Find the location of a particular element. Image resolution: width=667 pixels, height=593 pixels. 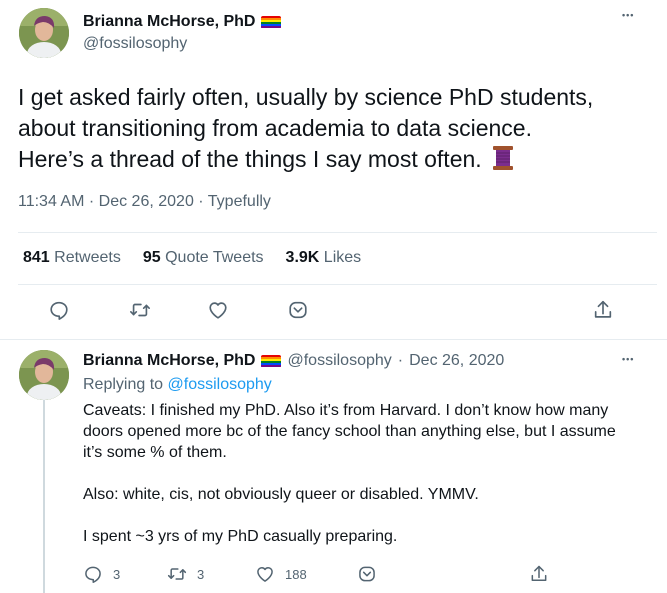

likes-stat: 3.9K Likes is located at coordinates (324, 258).